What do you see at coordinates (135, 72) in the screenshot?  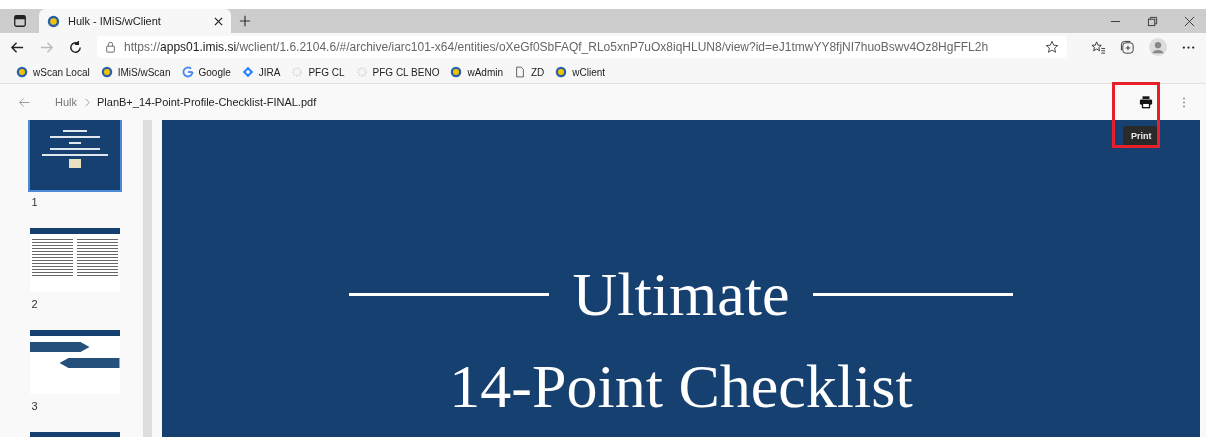 I see `bookmark-link: IMiS/wScan` at bounding box center [135, 72].